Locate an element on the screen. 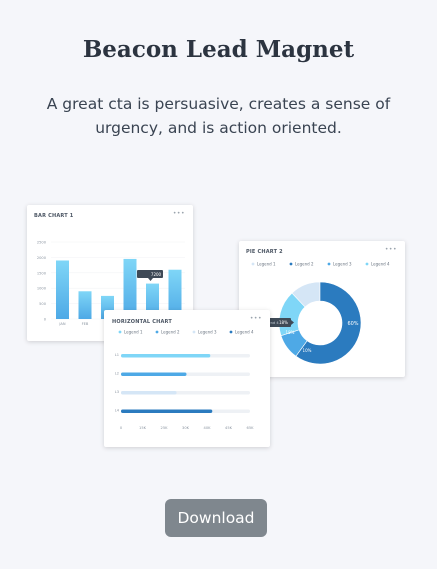 The image size is (437, 569). h-legend-label: Legend 2 is located at coordinates (170, 331).